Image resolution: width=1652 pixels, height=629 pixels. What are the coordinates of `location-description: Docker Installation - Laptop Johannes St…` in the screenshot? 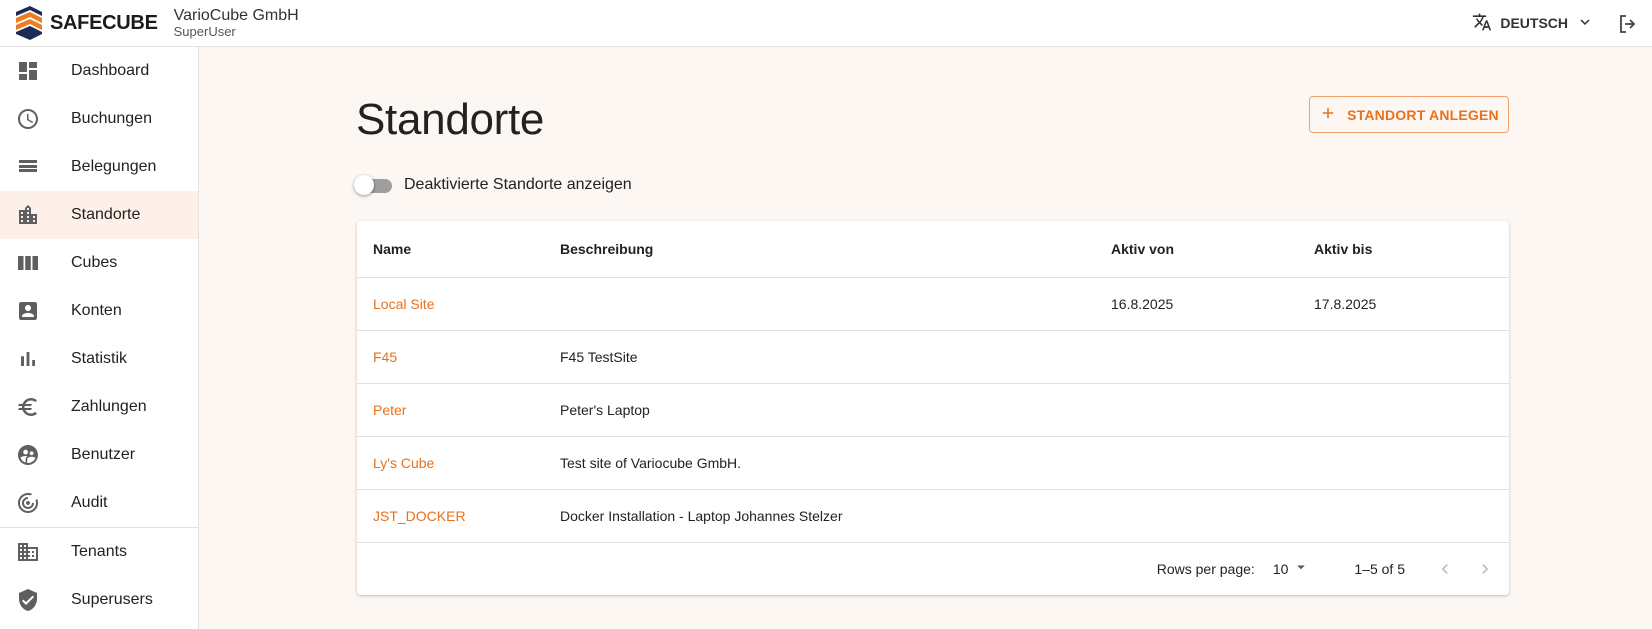 It's located at (835, 516).